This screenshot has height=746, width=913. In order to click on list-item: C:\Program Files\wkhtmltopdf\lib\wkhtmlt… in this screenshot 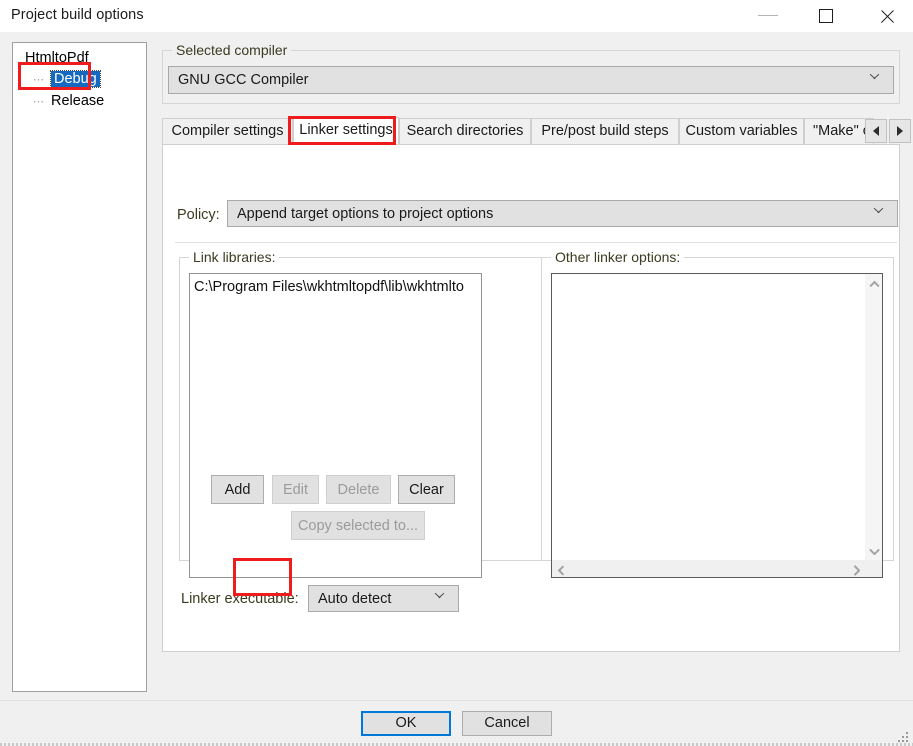, I will do `click(329, 287)`.